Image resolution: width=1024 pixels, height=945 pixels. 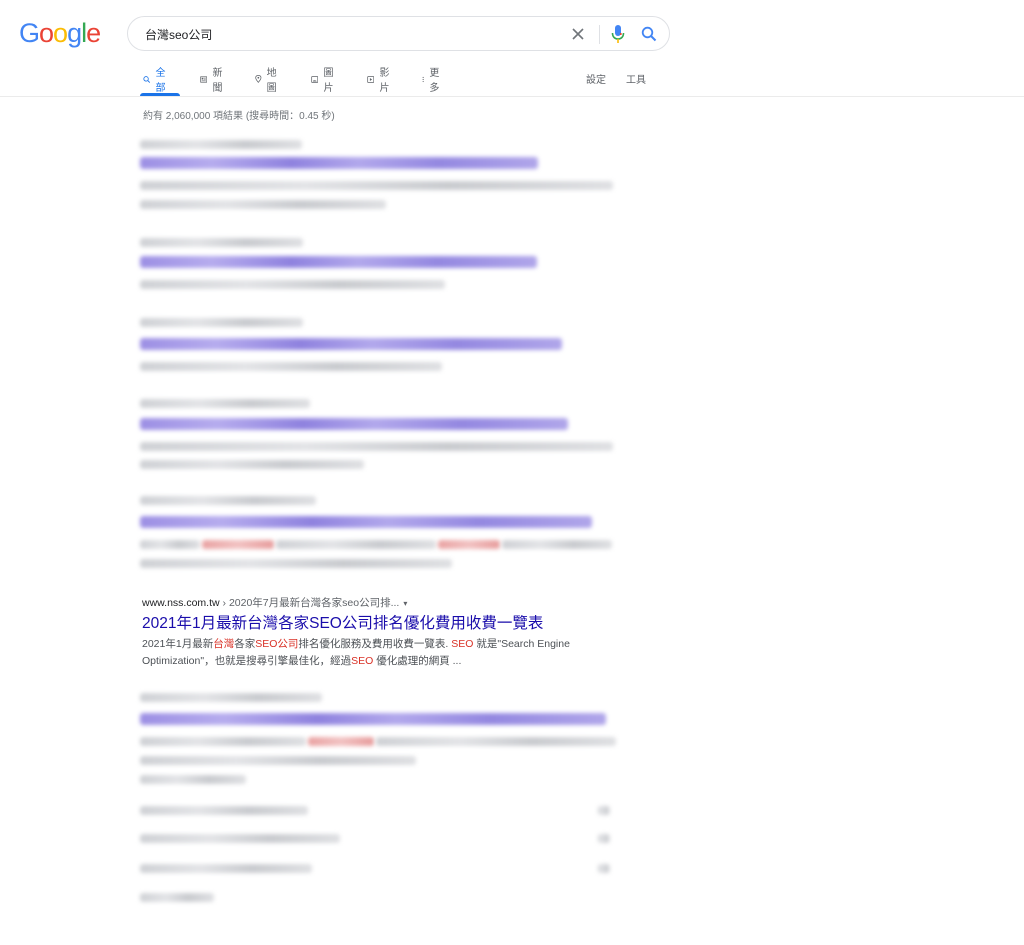 I want to click on logo-letter: g, so click(x=74, y=33).